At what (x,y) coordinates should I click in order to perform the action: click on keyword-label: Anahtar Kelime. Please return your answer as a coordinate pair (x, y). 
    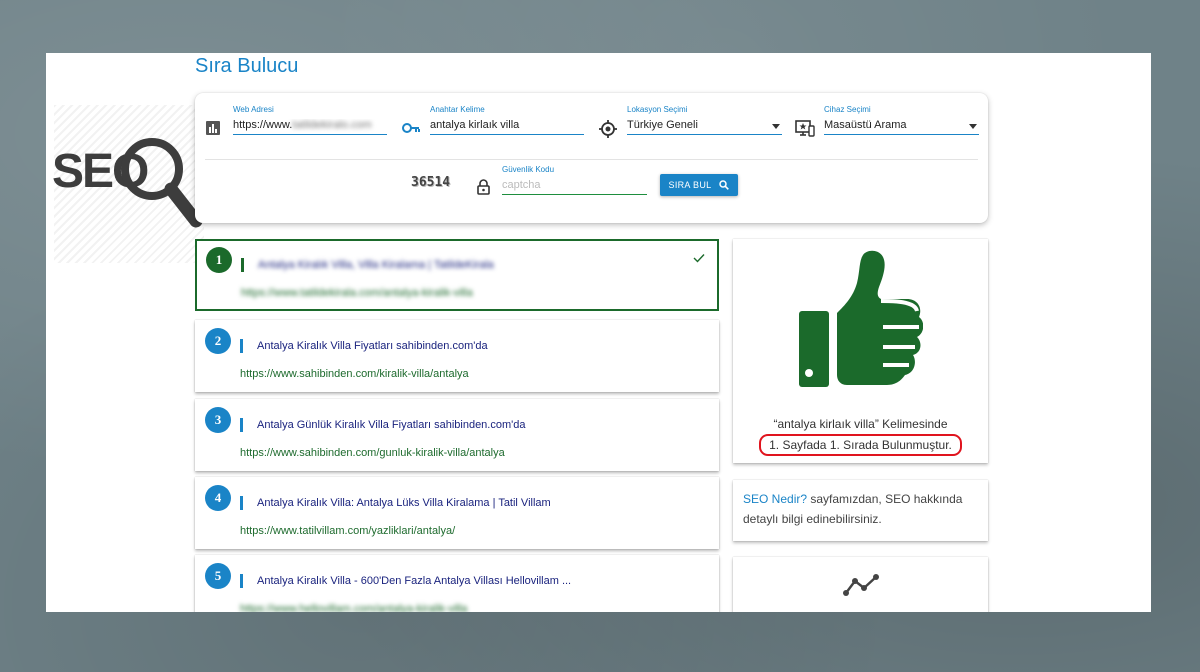
    Looking at the image, I should click on (457, 109).